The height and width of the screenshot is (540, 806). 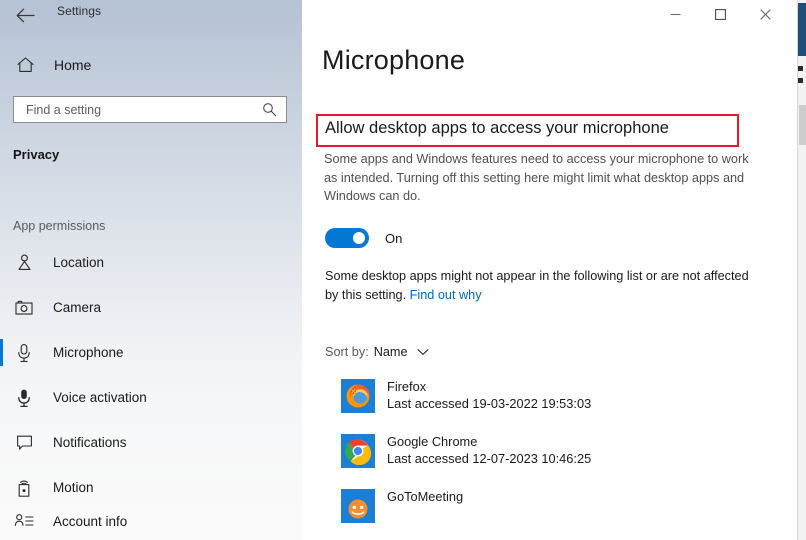 I want to click on window-title: Settings, so click(x=79, y=11).